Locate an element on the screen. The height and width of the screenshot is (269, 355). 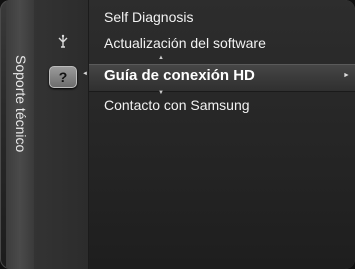
scroll-down-icon: ▼ is located at coordinates (161, 93).